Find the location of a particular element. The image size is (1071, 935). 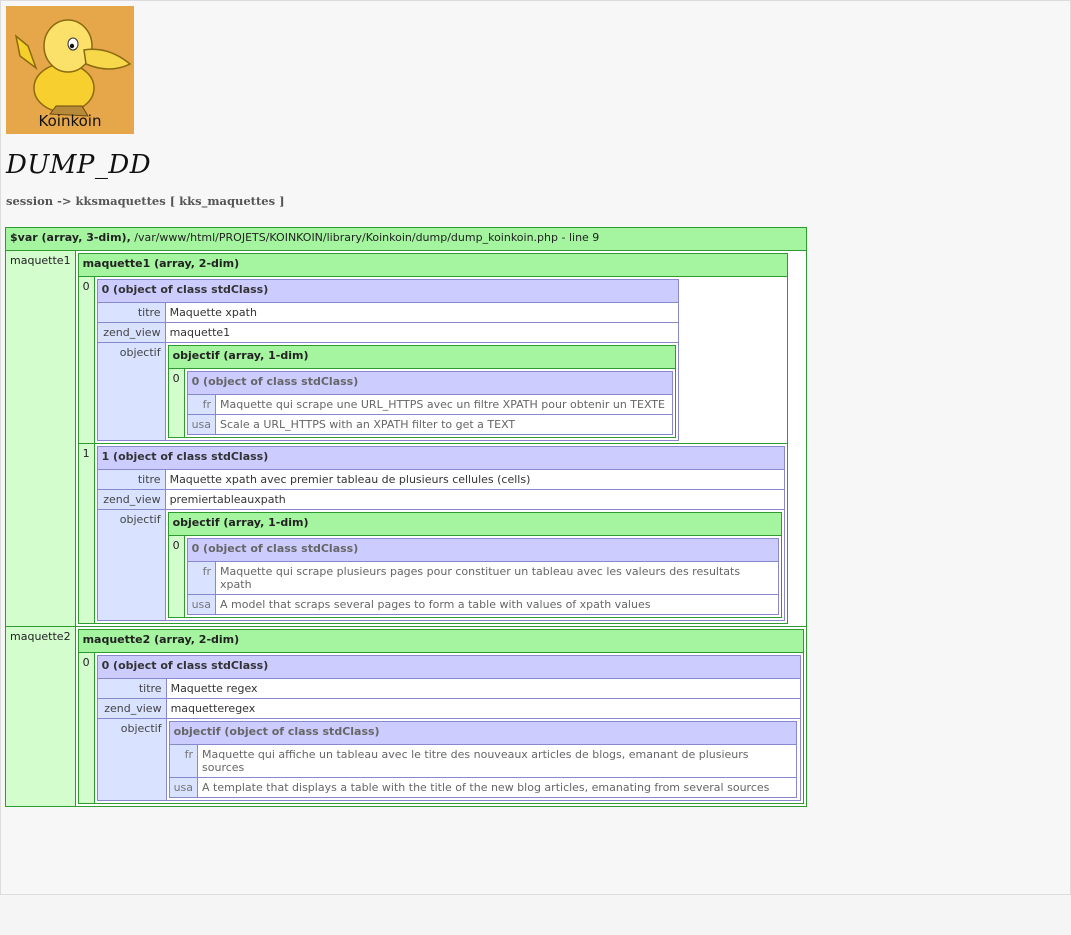

key-maquette1: maquette1 is located at coordinates (40, 438).